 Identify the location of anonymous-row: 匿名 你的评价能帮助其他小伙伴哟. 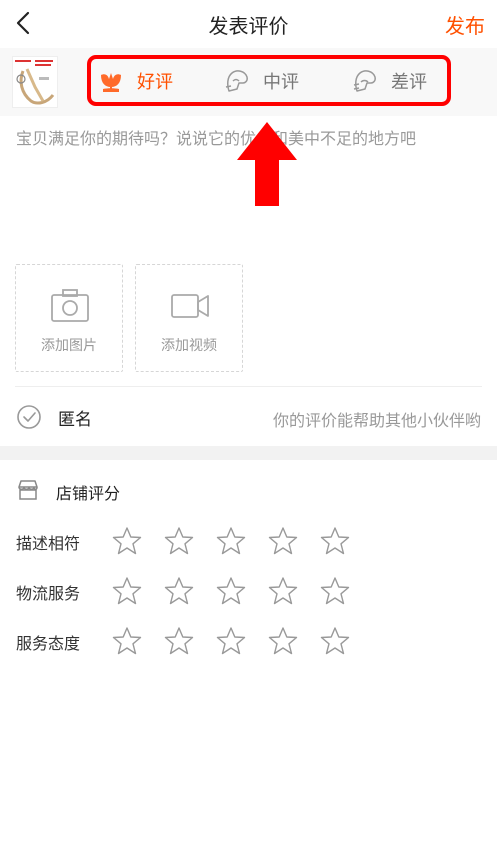
(248, 417).